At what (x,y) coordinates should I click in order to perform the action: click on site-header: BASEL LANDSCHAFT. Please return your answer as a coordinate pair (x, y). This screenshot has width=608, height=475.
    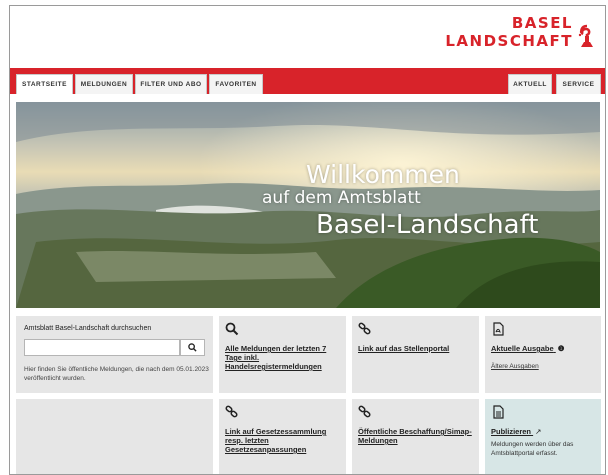
    Looking at the image, I should click on (307, 37).